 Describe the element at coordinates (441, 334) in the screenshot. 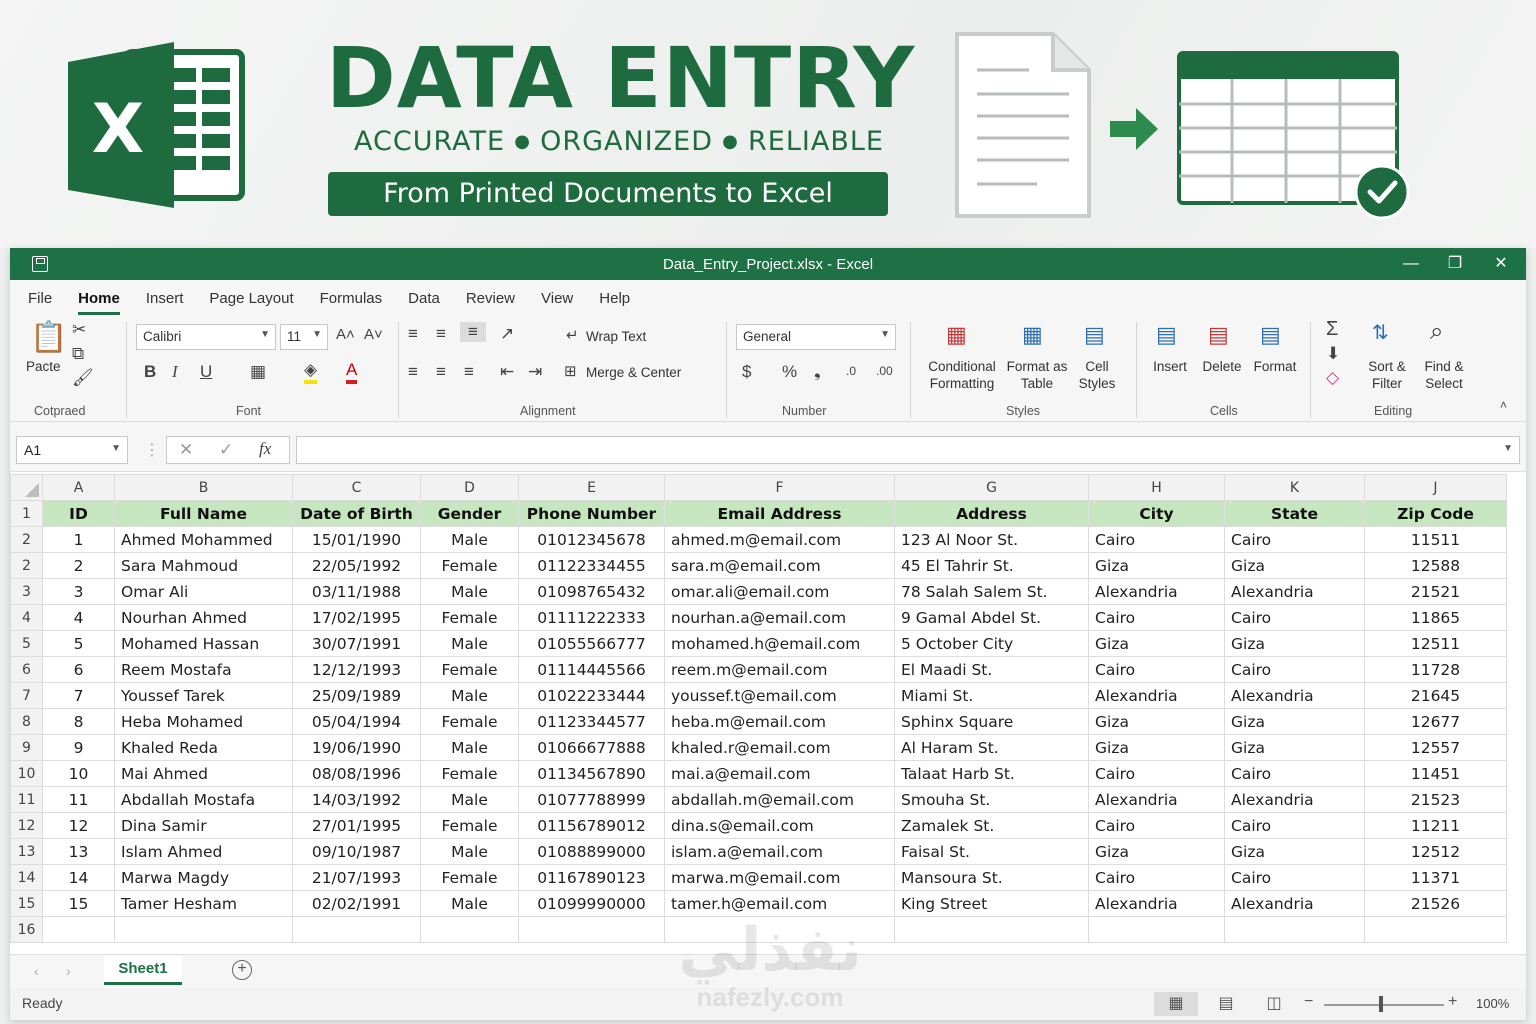

I see `align-middle-icon: ≡` at that location.